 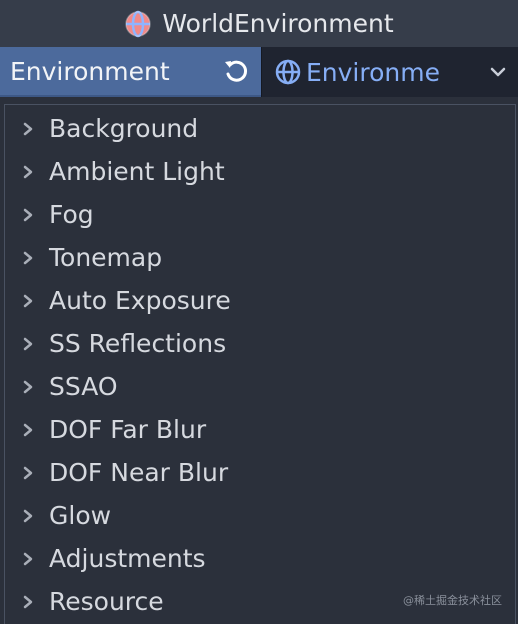 I want to click on section-label: Resource, so click(x=106, y=601).